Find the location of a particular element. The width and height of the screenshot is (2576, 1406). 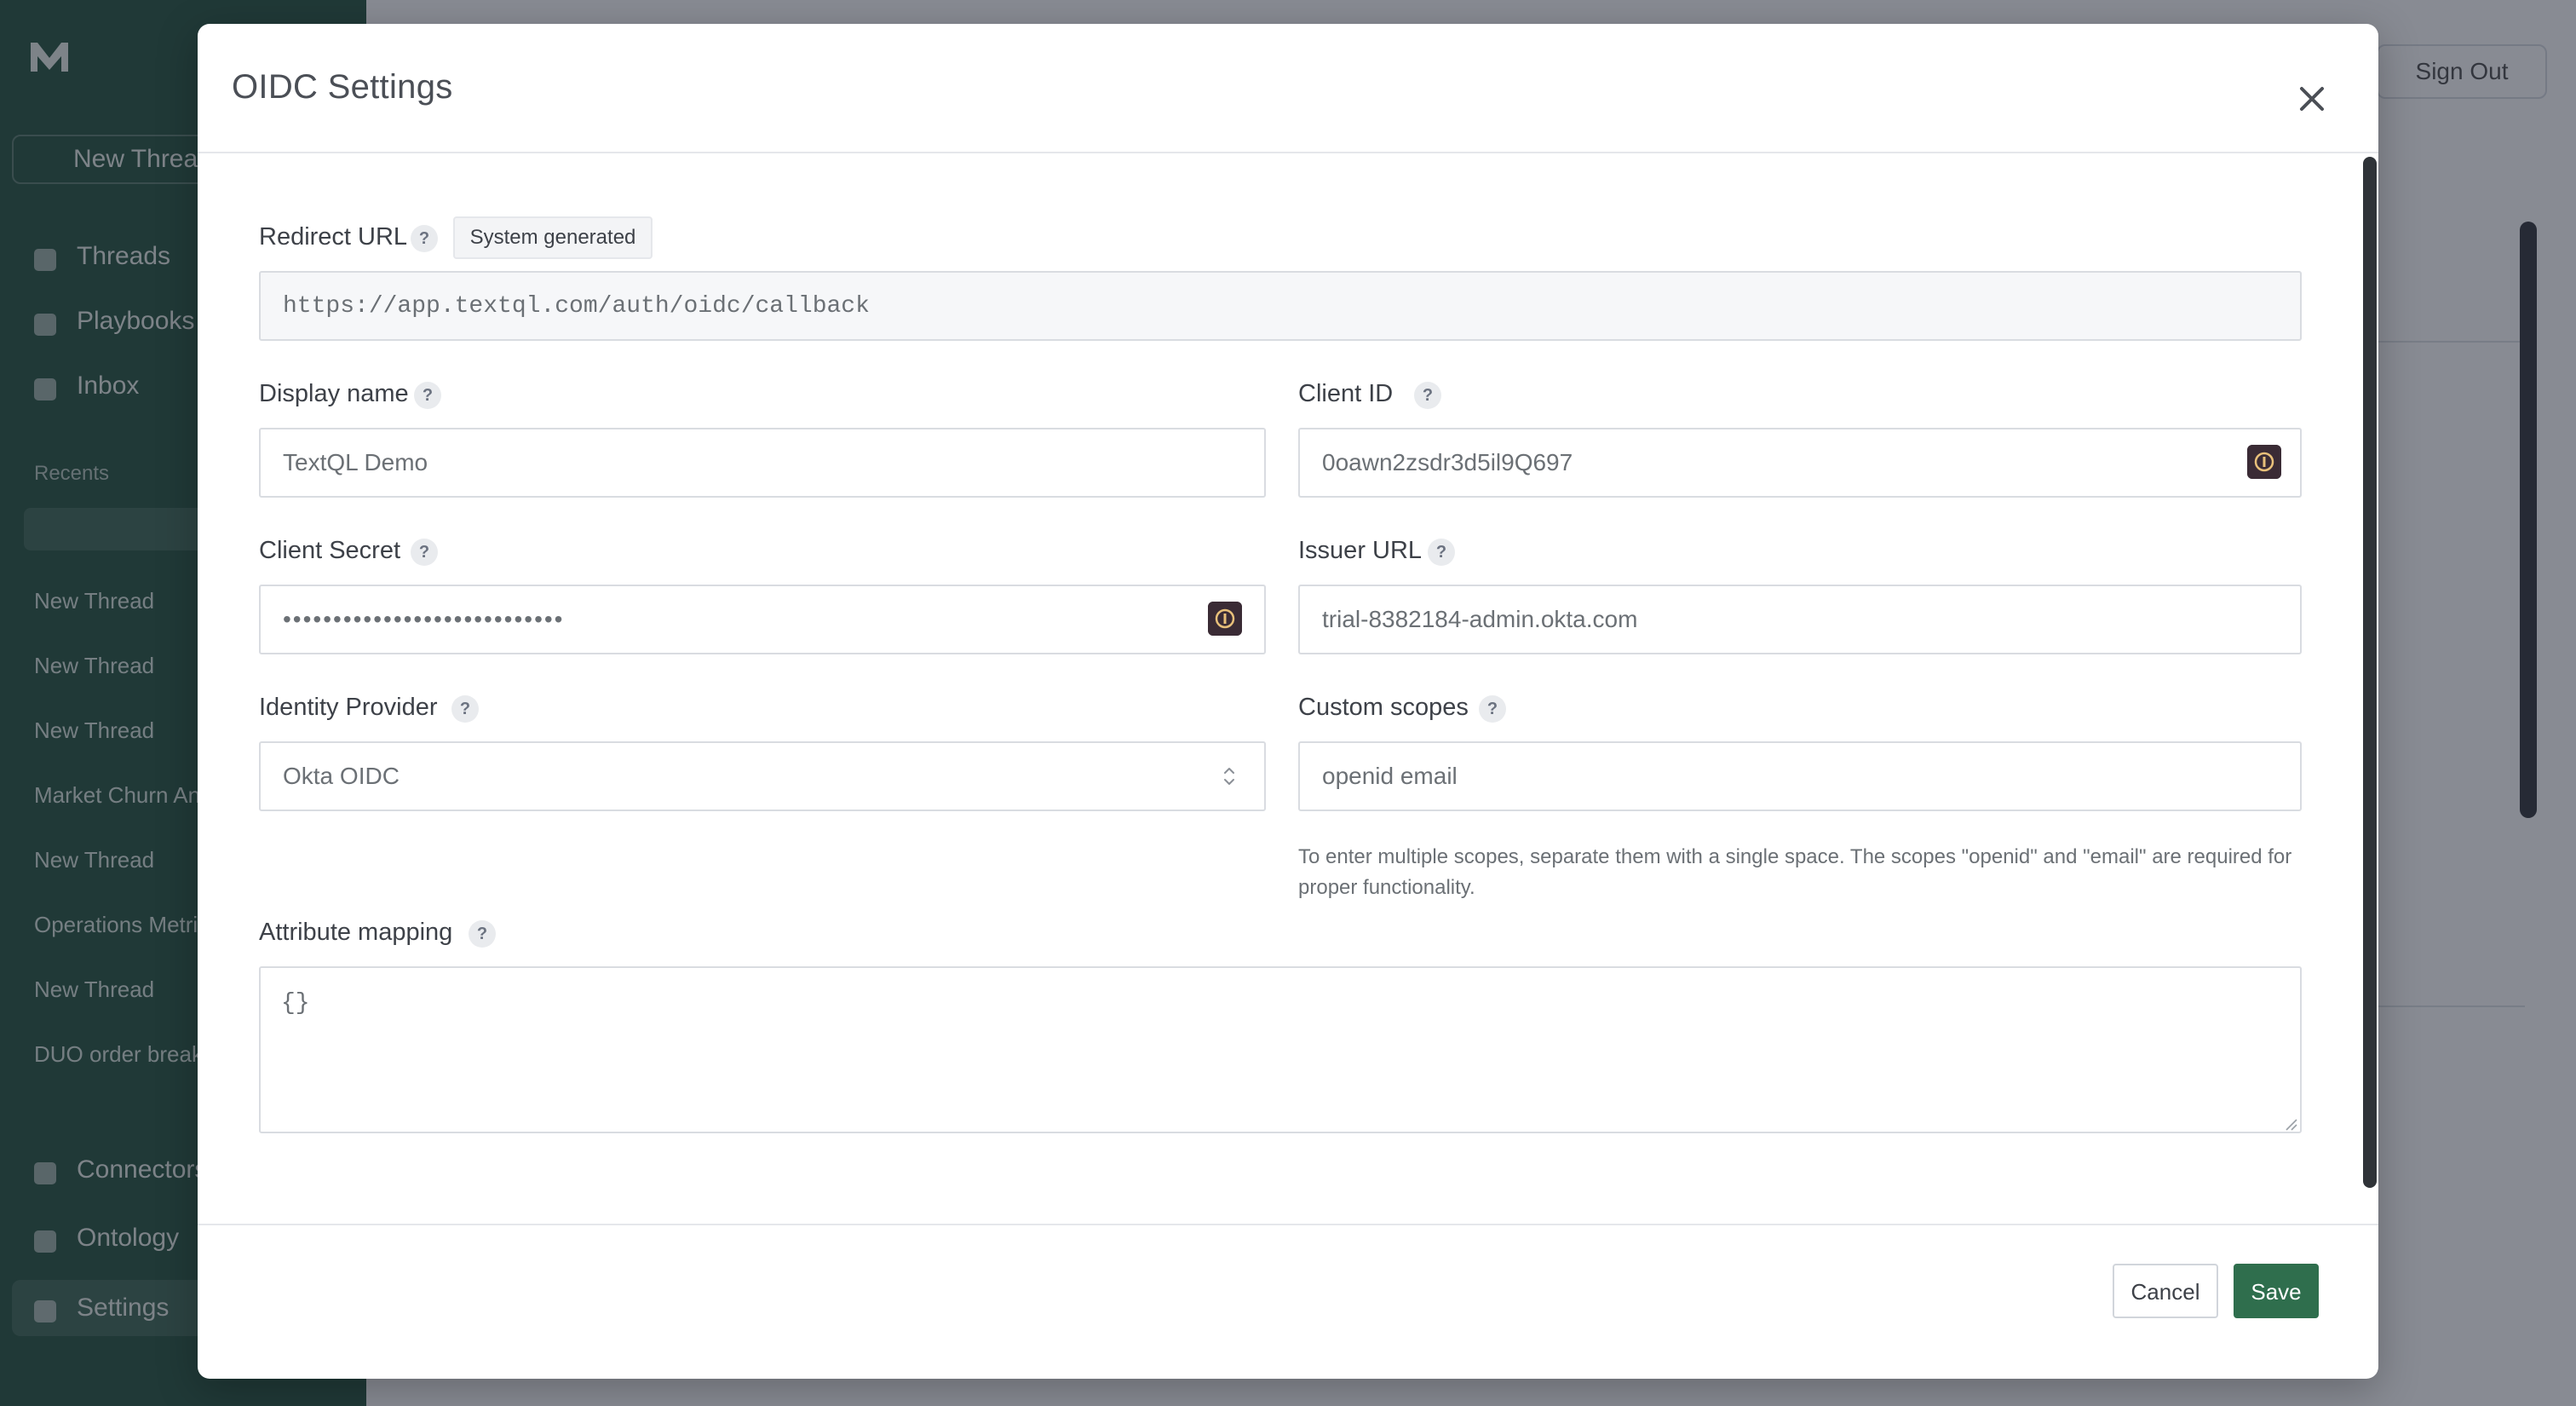

modal-scrollbar is located at coordinates (2370, 672).